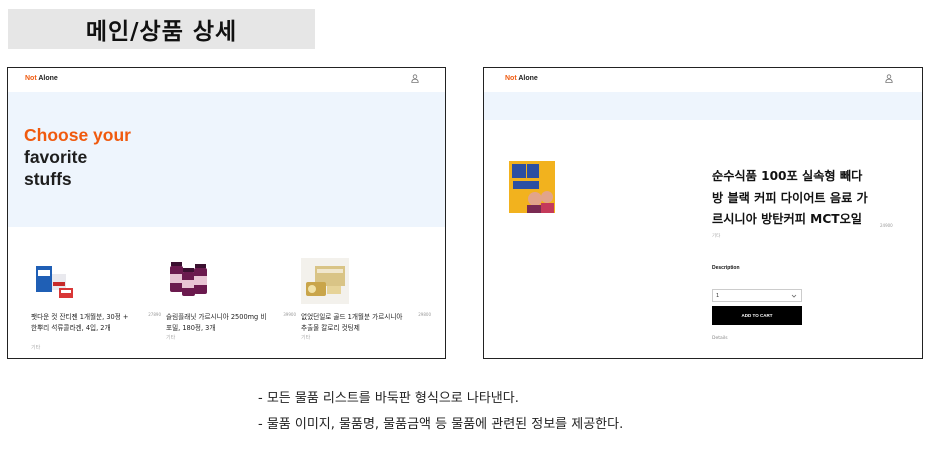  I want to click on hero-headline-line3: stuffs, so click(48, 179).